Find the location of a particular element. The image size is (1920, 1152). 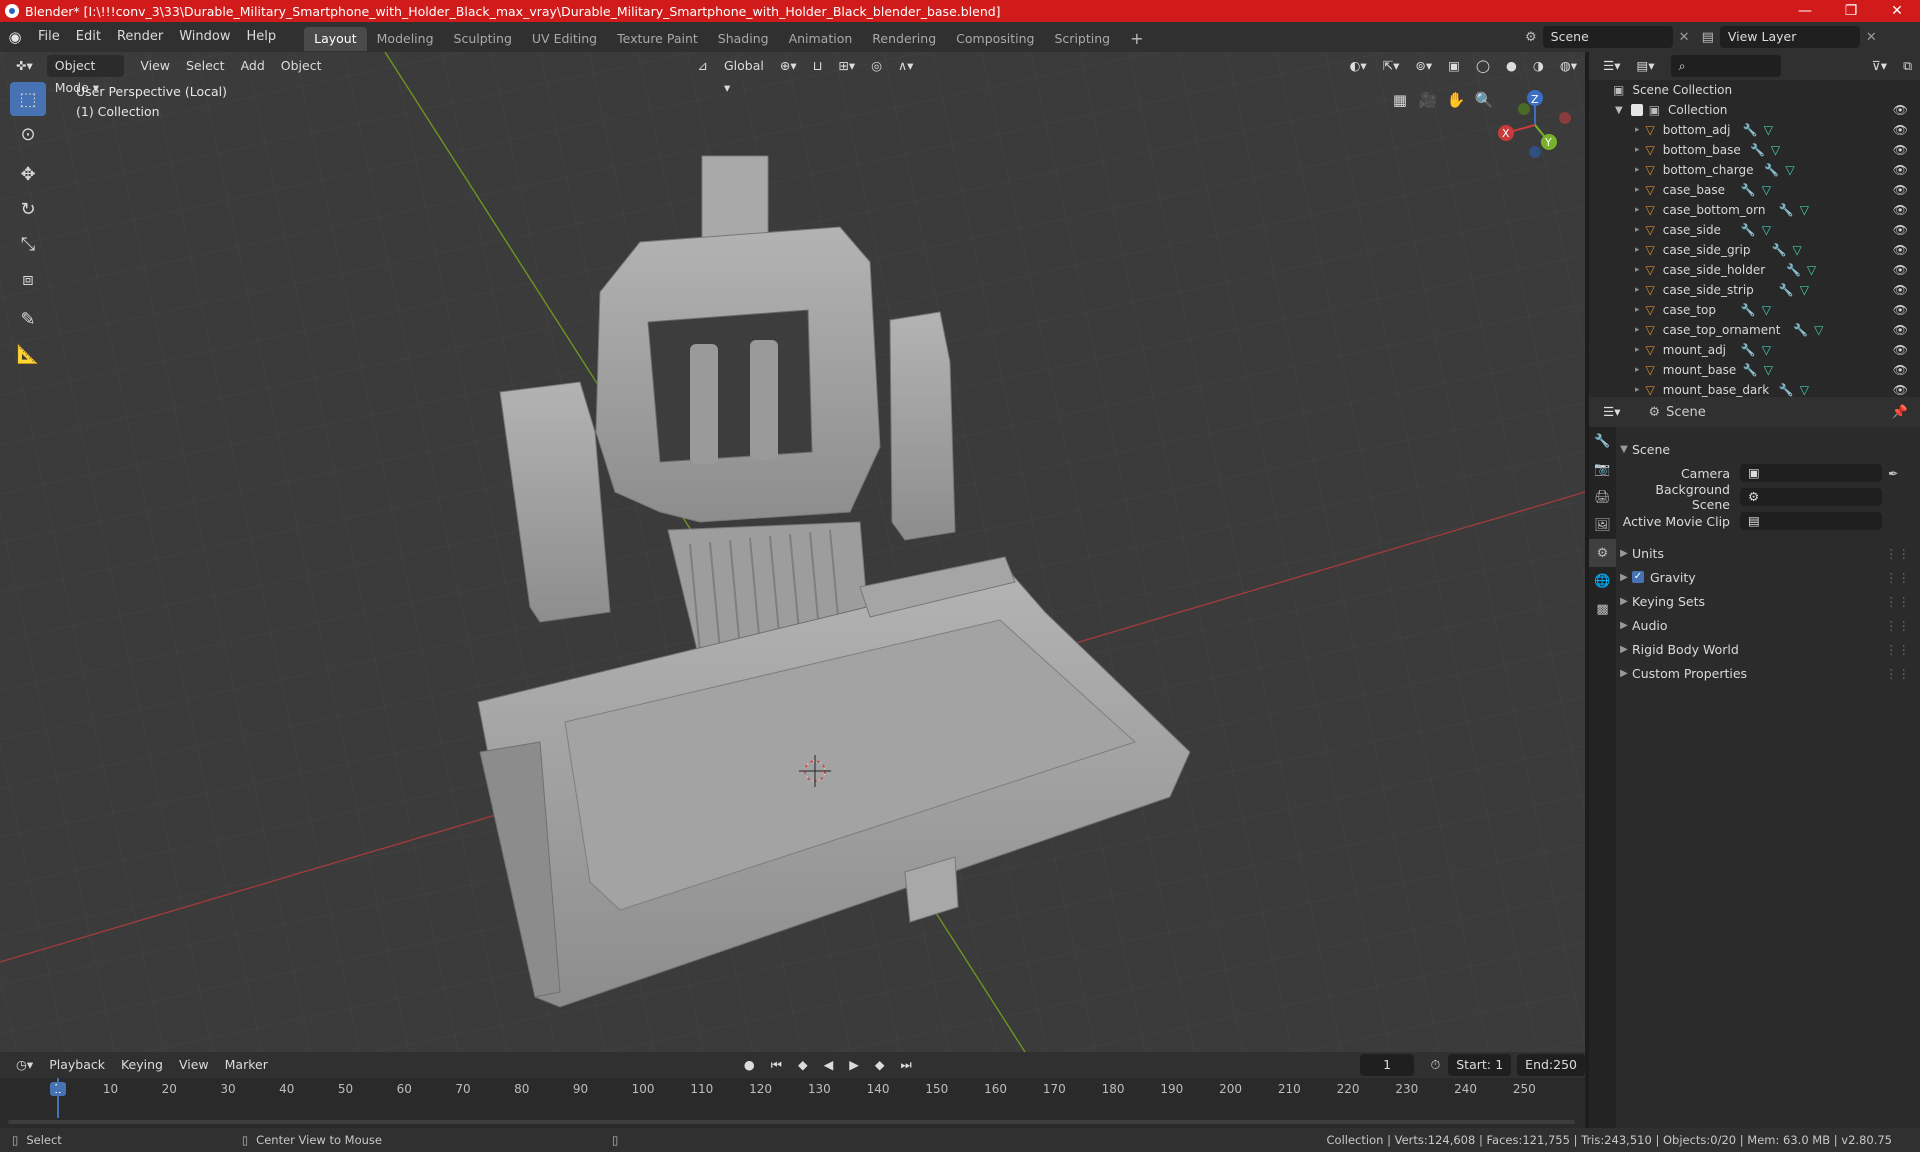

move-tool-icon: ✥ is located at coordinates (28, 174).